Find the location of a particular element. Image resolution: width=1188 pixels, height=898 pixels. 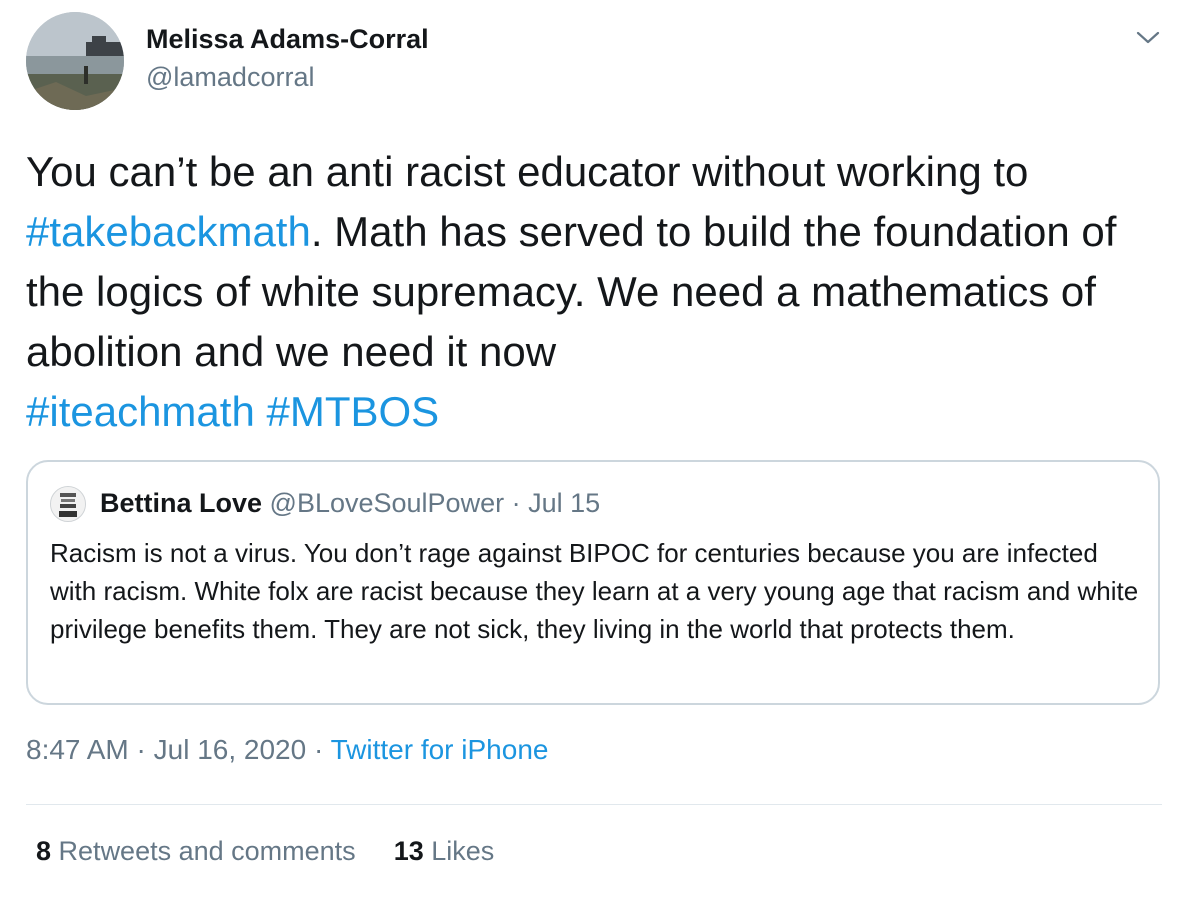

likes-label: Likes is located at coordinates (463, 851).